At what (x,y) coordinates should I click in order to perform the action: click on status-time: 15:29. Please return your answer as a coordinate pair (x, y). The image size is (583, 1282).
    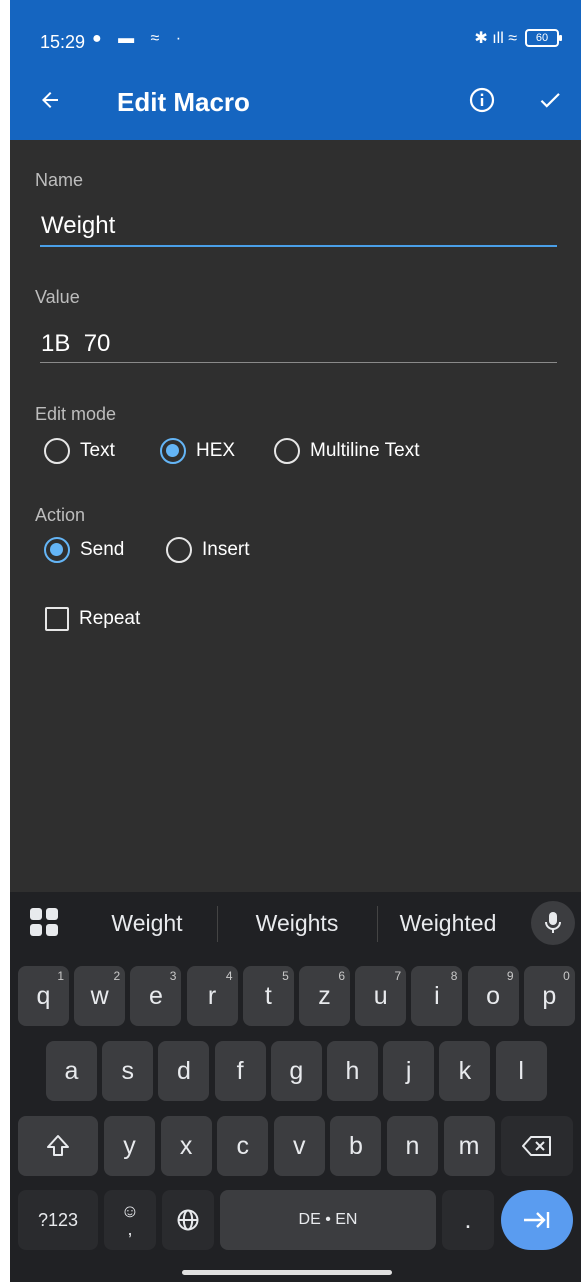
    Looking at the image, I should click on (63, 42).